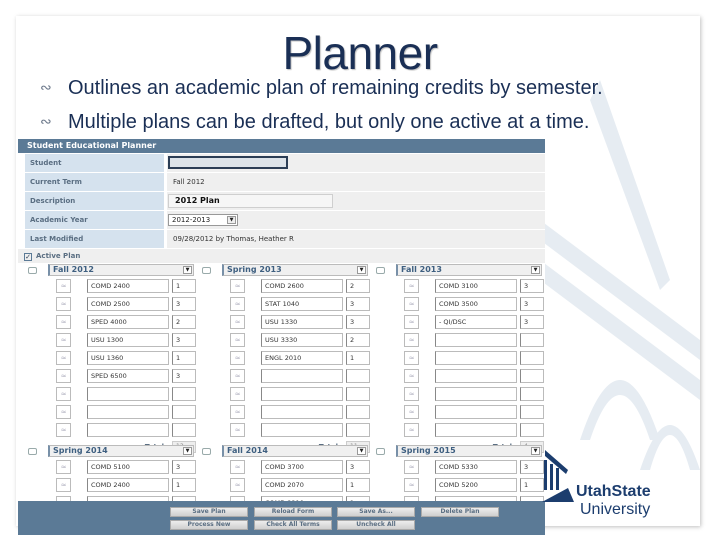  What do you see at coordinates (209, 512) in the screenshot?
I see `save-plan-button: Save Plan` at bounding box center [209, 512].